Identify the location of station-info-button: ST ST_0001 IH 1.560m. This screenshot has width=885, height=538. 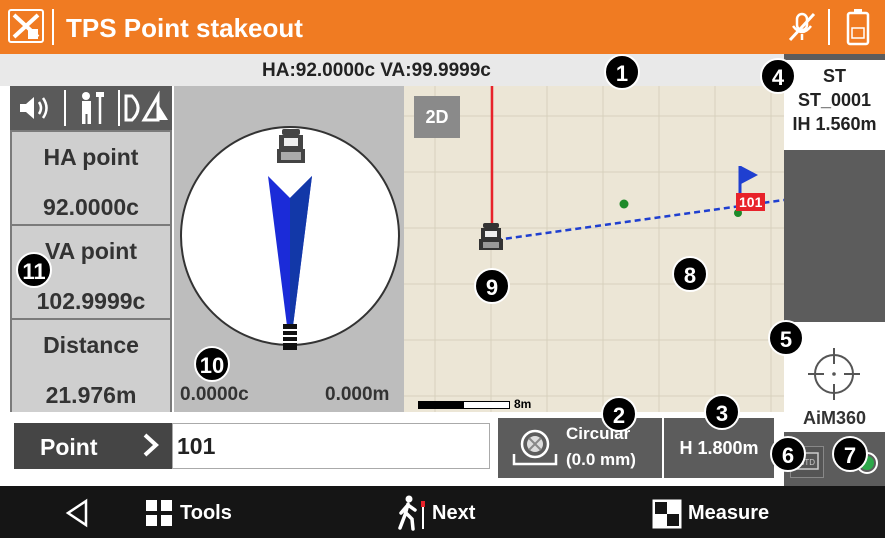
(834, 105).